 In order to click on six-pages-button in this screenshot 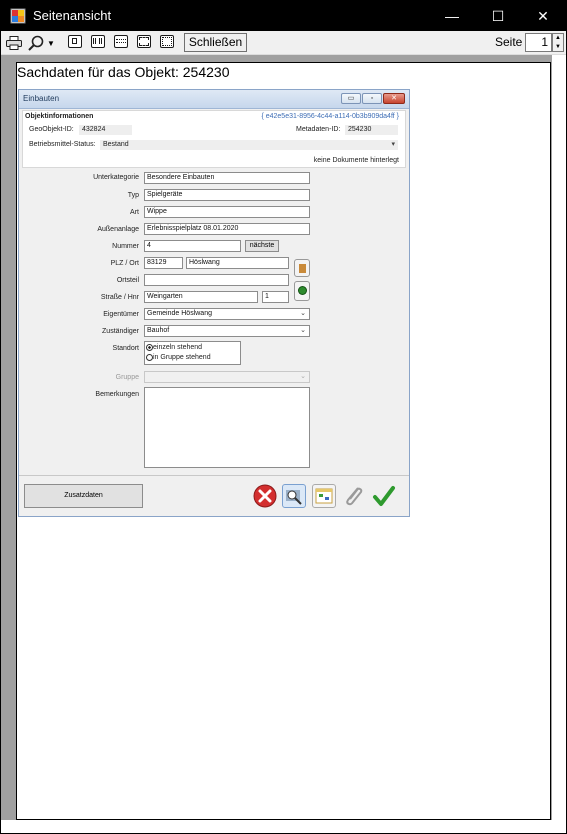, I will do `click(167, 41)`.